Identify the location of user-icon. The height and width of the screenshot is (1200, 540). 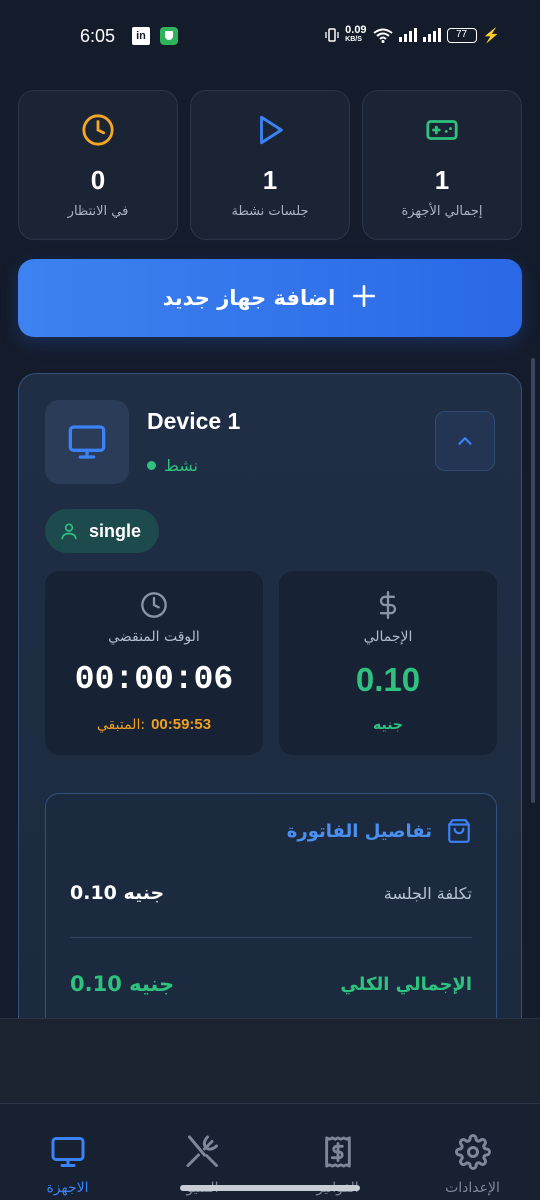
(69, 531).